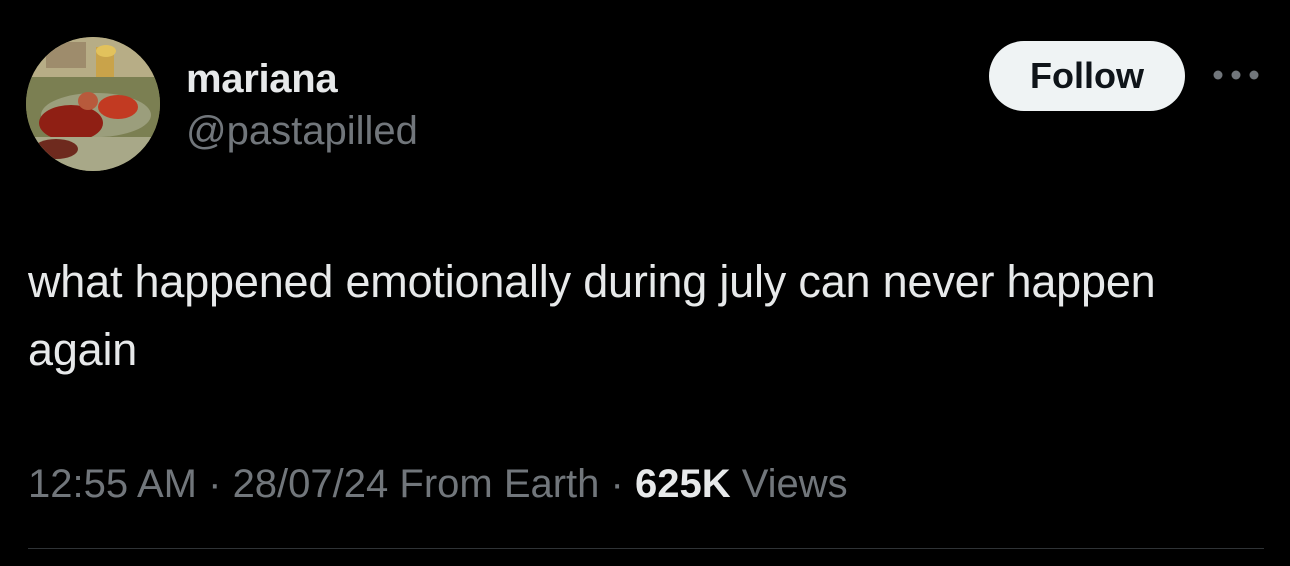  I want to click on avatar, so click(93, 104).